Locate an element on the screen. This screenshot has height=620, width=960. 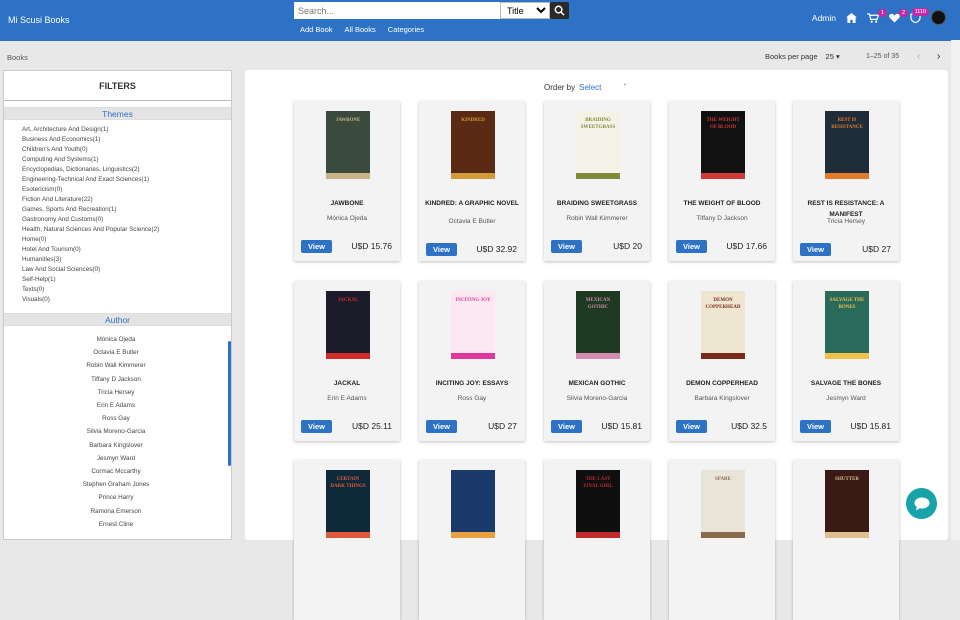
theme-item: Home(0) is located at coordinates (126, 240).